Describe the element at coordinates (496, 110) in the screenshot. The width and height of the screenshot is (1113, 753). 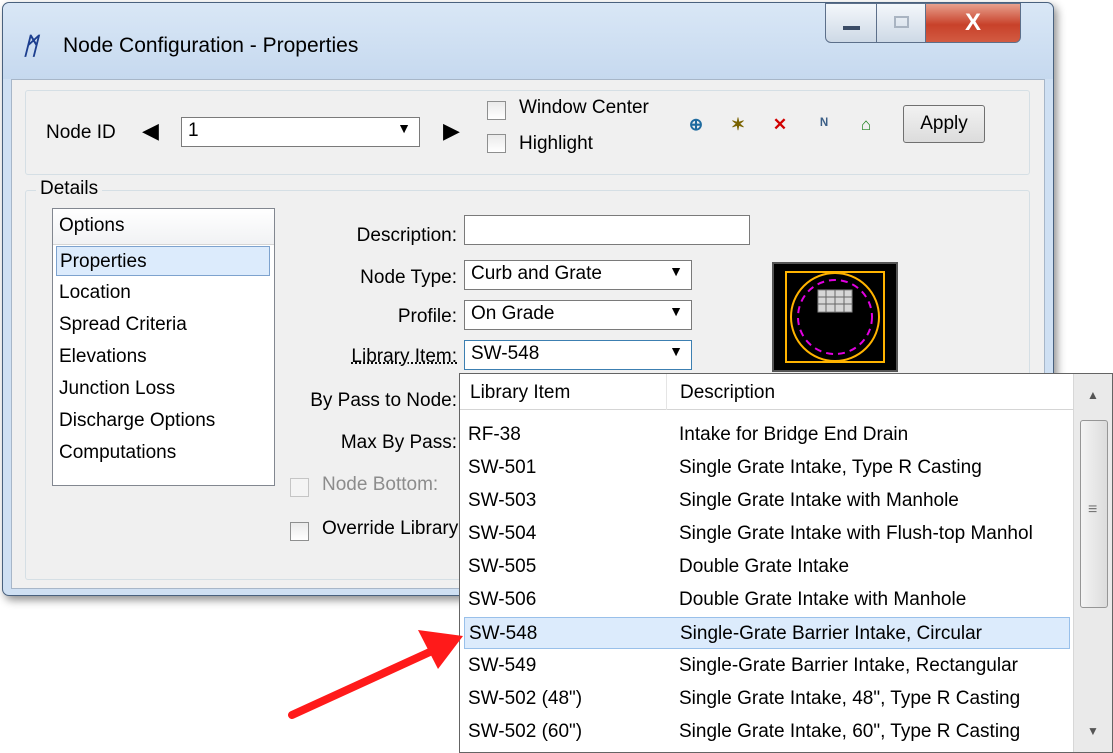
I see `window-center-checkbox` at that location.